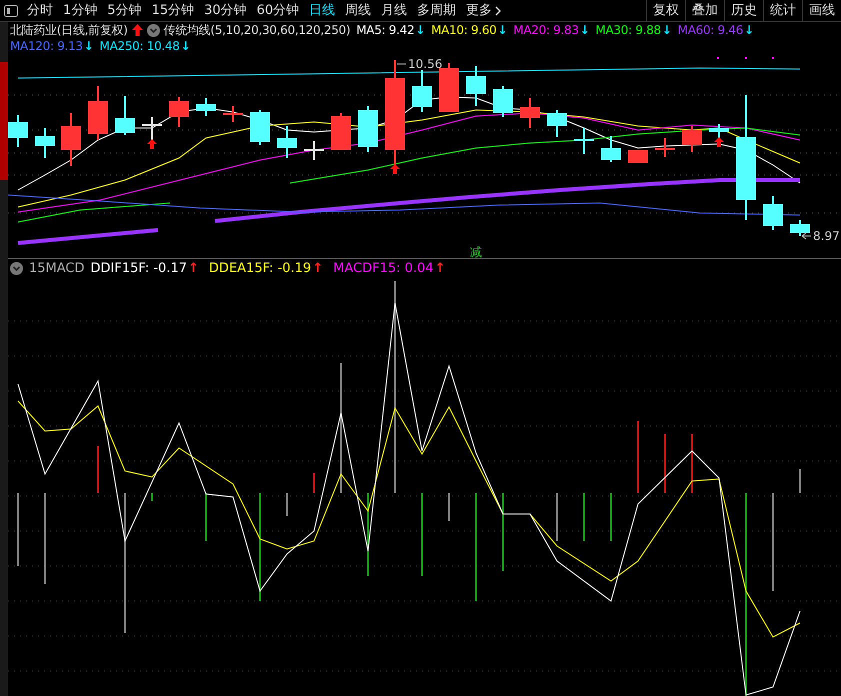  I want to click on ma-value: MA5: 9.42, so click(385, 30).